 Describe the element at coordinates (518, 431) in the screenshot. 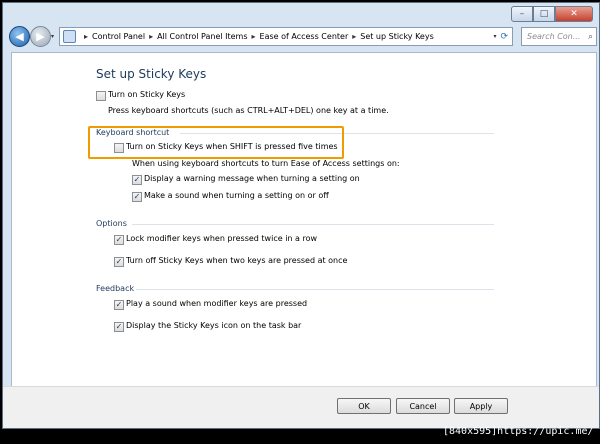

I see `image-host-caption: [840x595]https://upic.me/` at that location.